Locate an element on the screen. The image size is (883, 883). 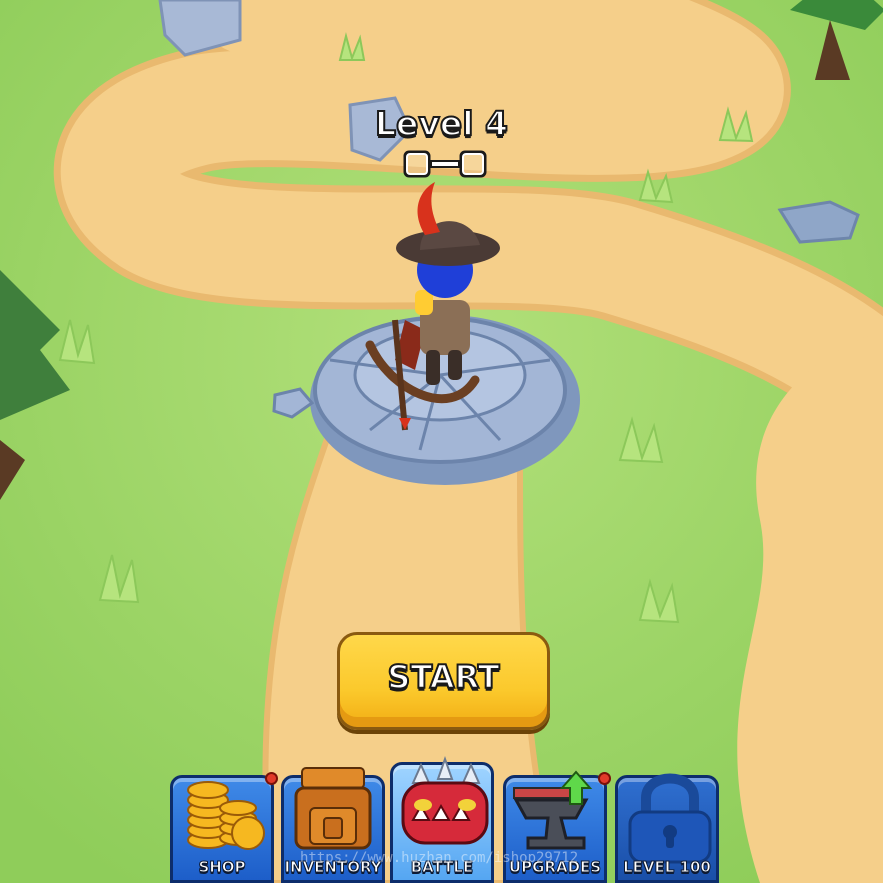
level-title: Level 4 is located at coordinates (441, 123).